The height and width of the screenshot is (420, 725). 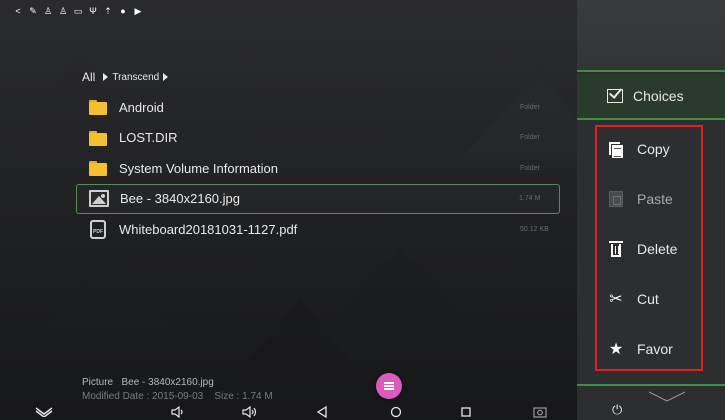 I want to click on recent-apps-icon, so click(x=466, y=412).